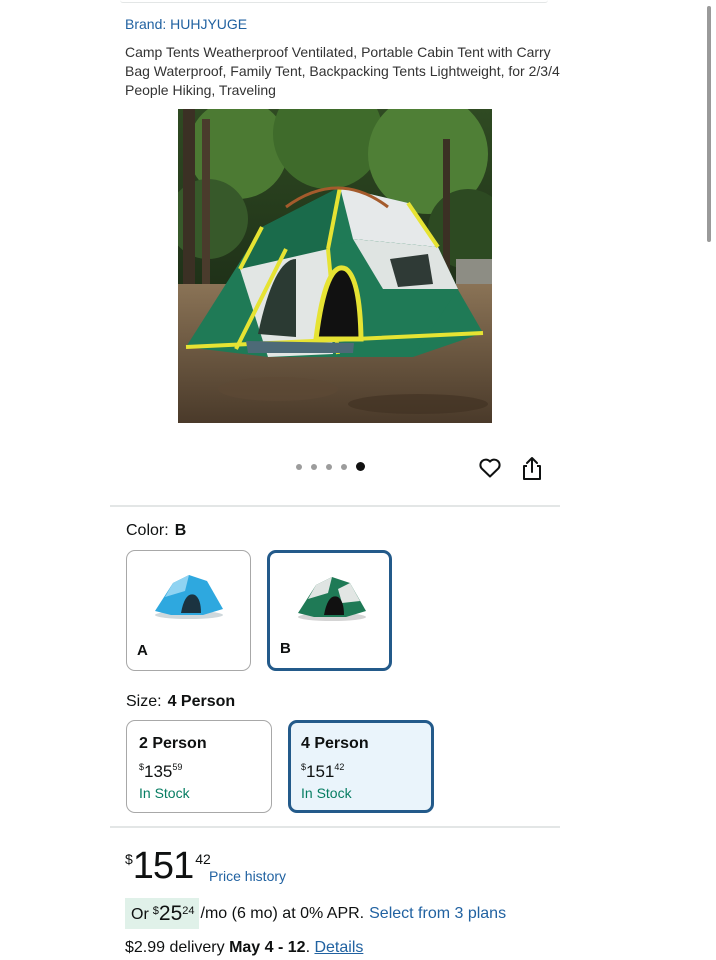 Image resolution: width=716 pixels, height=960 pixels. Describe the element at coordinates (175, 947) in the screenshot. I see `delivery-fee: $2.99 delivery` at that location.